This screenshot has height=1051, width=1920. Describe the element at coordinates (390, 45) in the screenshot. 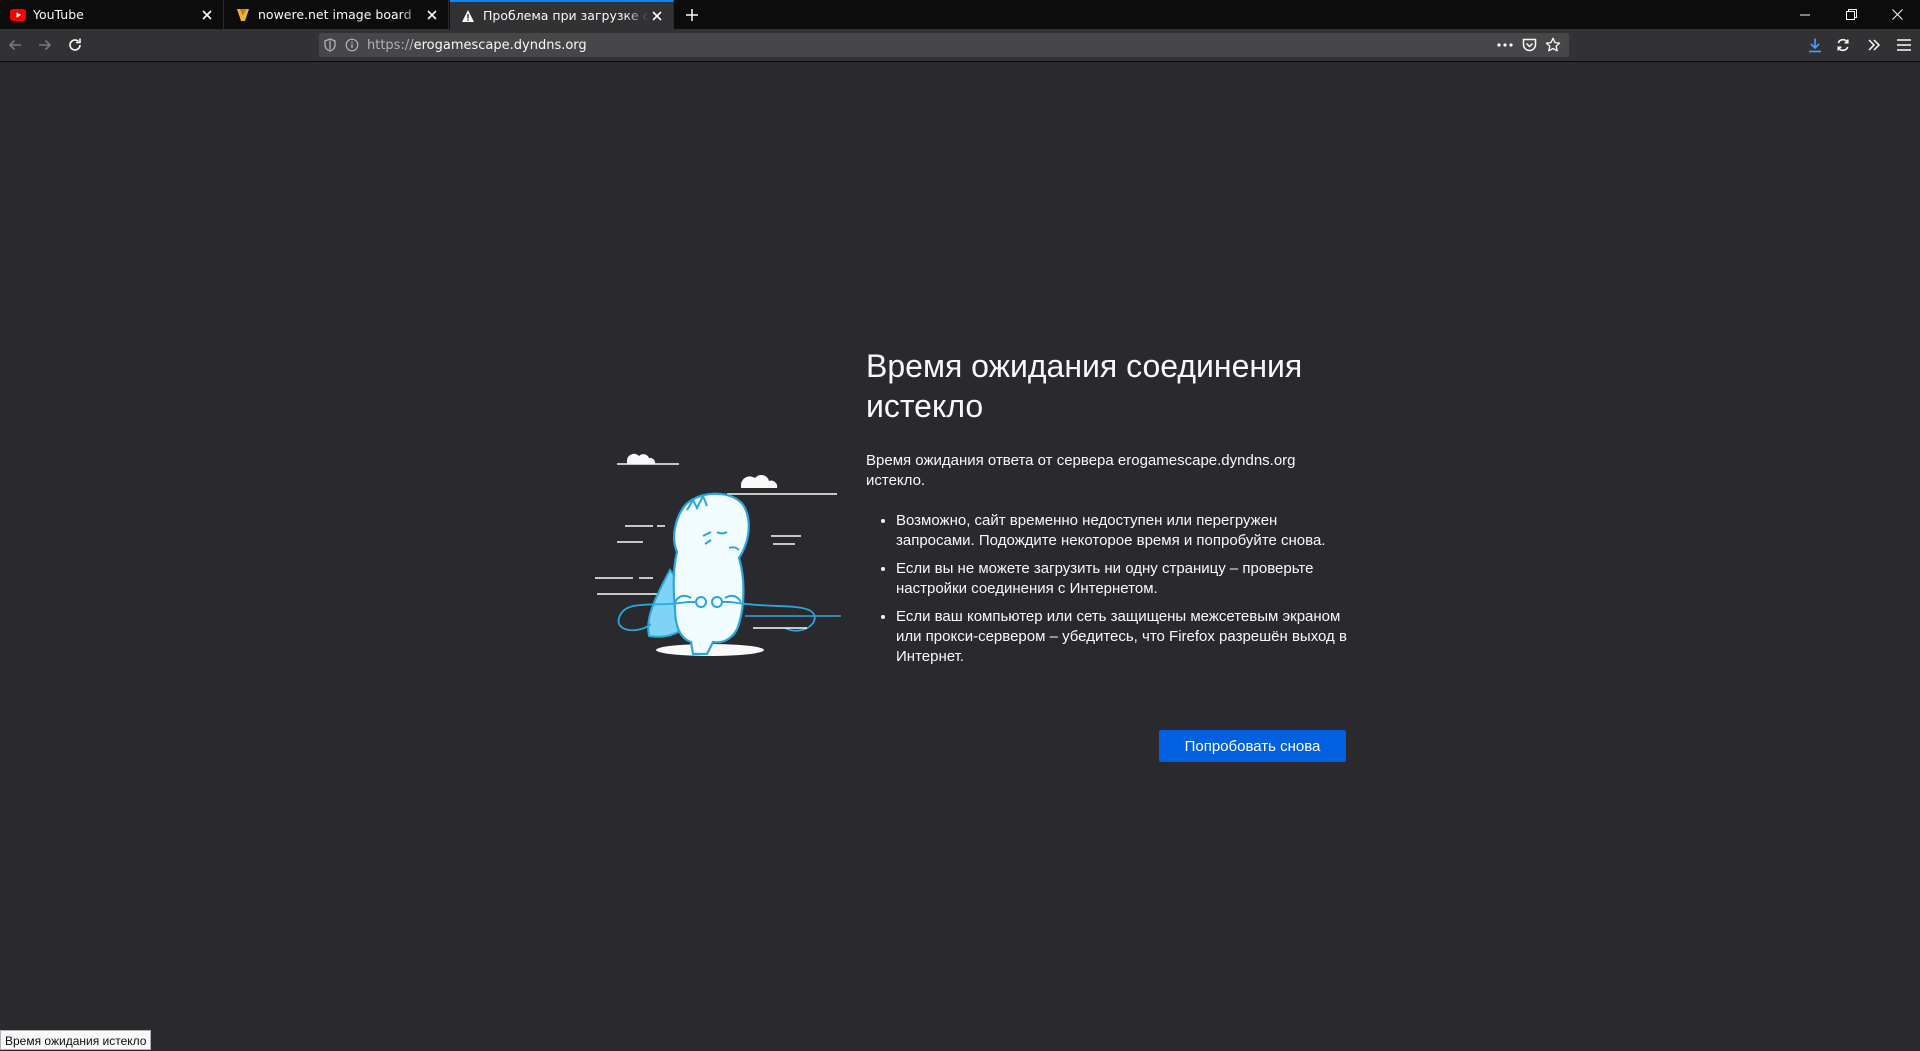

I see `url-scheme: https://` at that location.